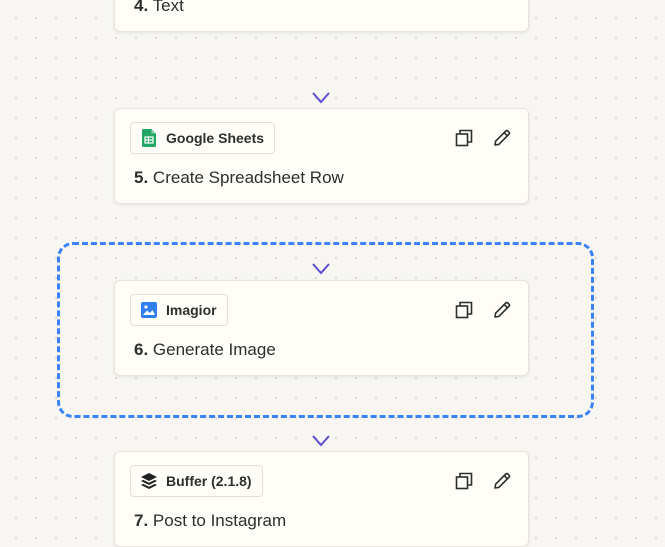 The width and height of the screenshot is (665, 547). What do you see at coordinates (219, 520) in the screenshot?
I see `step-name: Post to Instagram` at bounding box center [219, 520].